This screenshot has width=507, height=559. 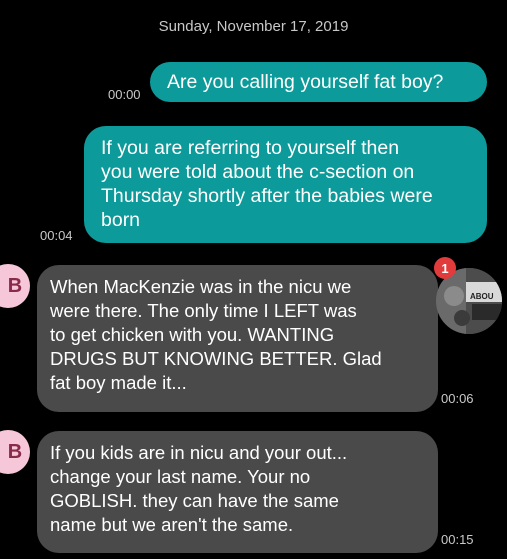 What do you see at coordinates (457, 539) in the screenshot?
I see `message-timestamp: 00:15` at bounding box center [457, 539].